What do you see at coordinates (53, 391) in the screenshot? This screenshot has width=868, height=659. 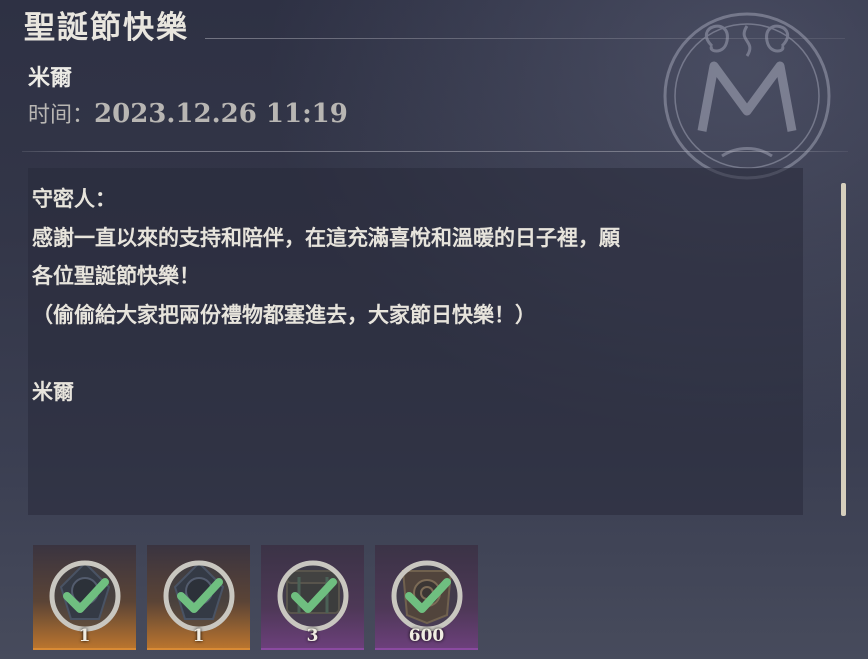 I see `body-line: 米爾` at bounding box center [53, 391].